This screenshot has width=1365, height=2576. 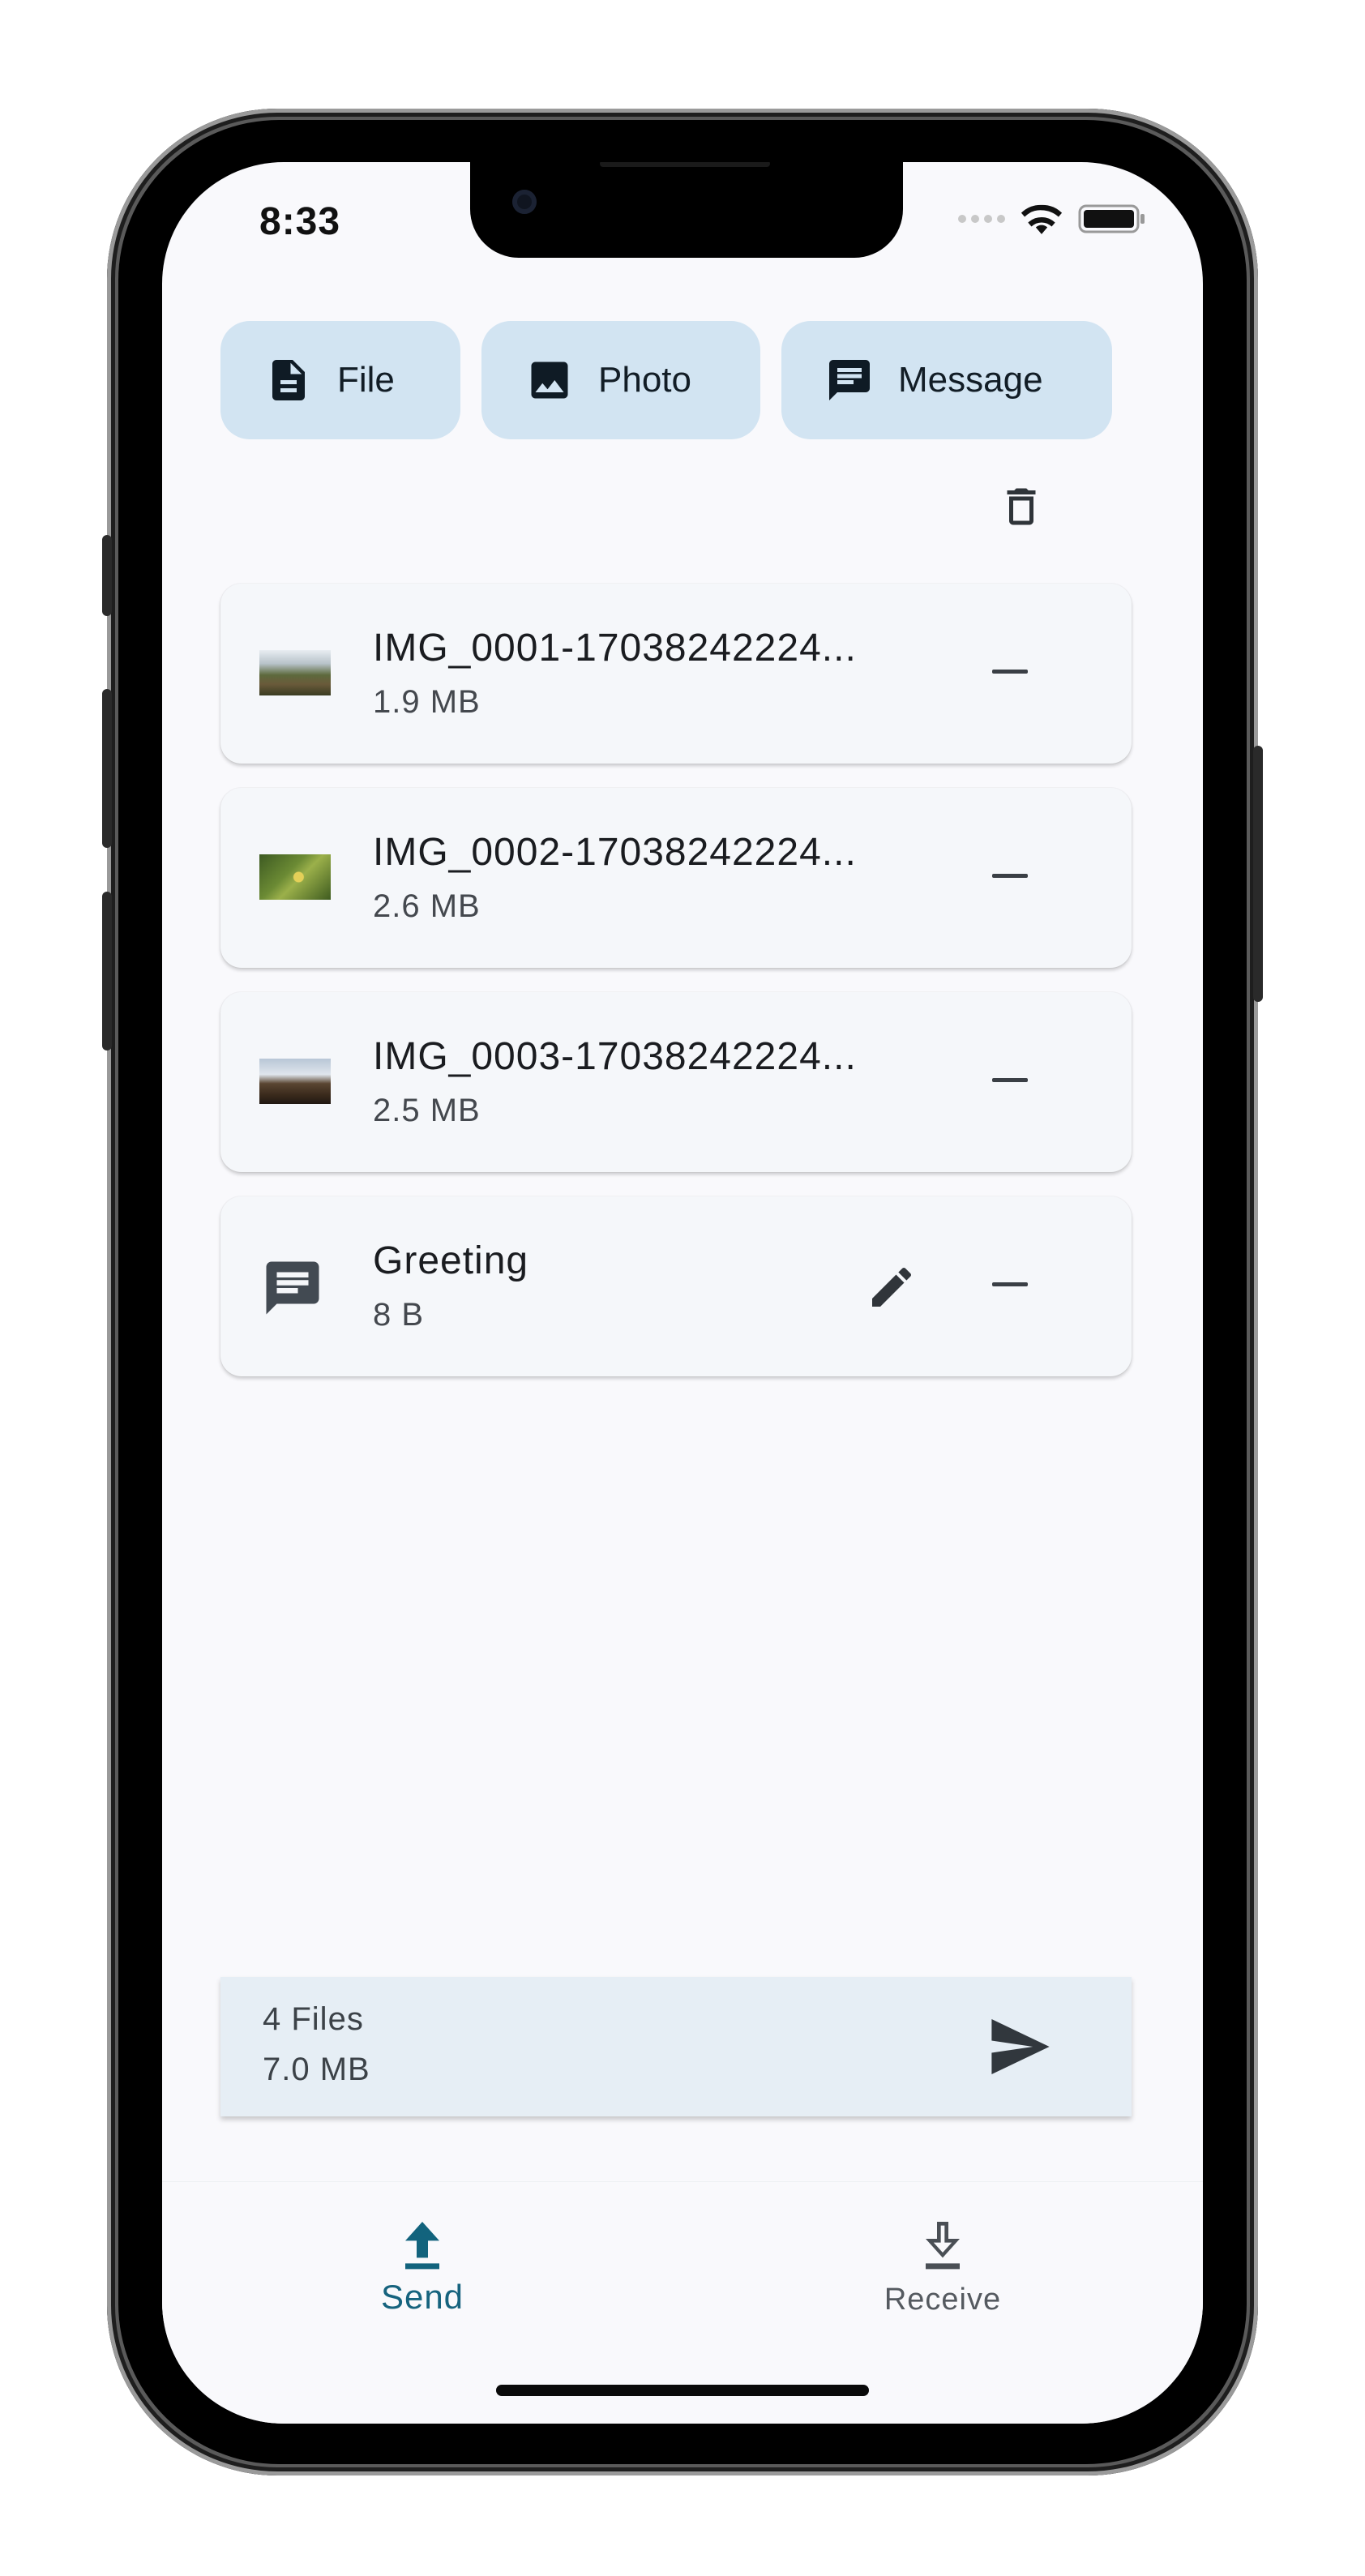 What do you see at coordinates (524, 202) in the screenshot?
I see `front-camera` at bounding box center [524, 202].